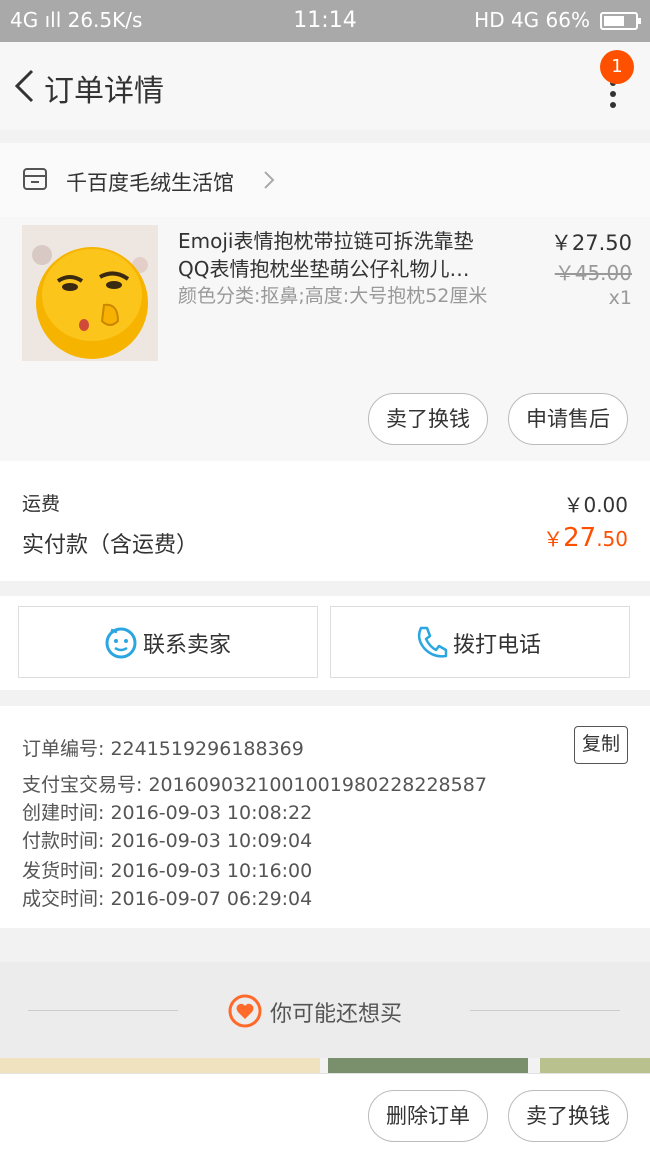  Describe the element at coordinates (553, 539) in the screenshot. I see `total-currency: ￥` at that location.